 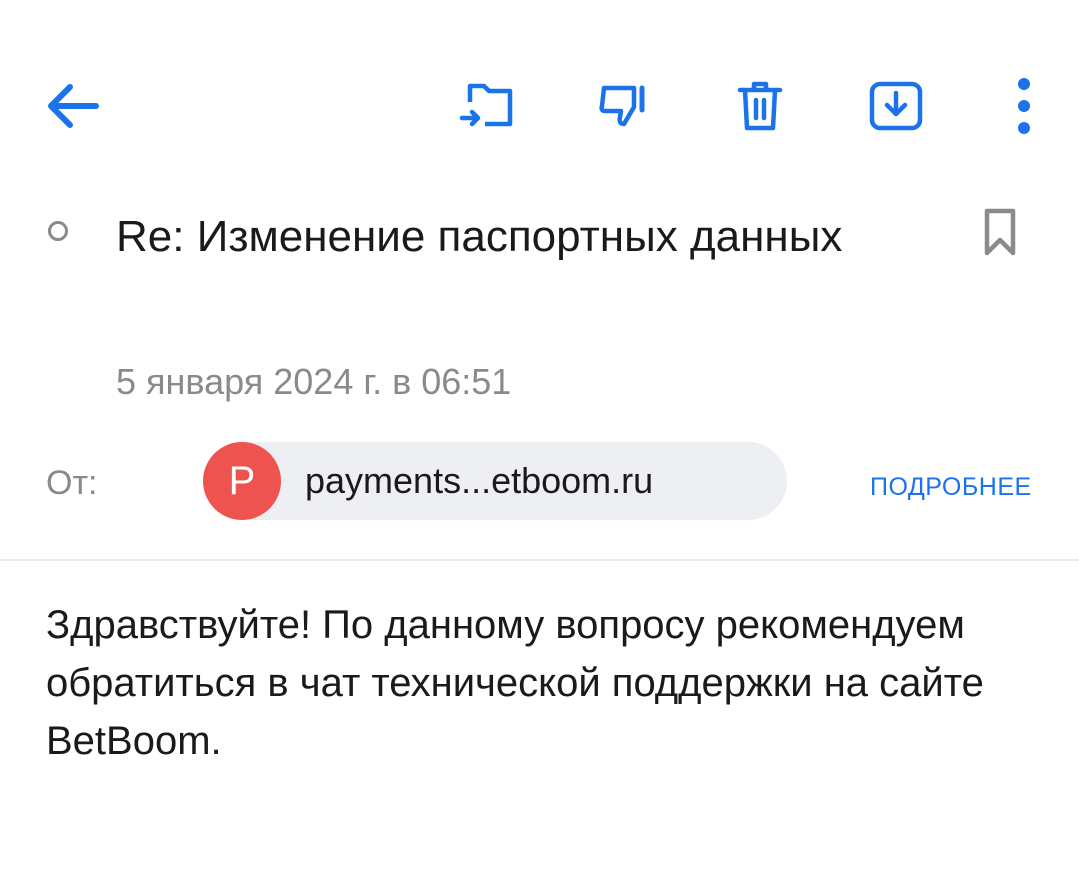 I want to click on more-vertical-icon, so click(x=1024, y=106).